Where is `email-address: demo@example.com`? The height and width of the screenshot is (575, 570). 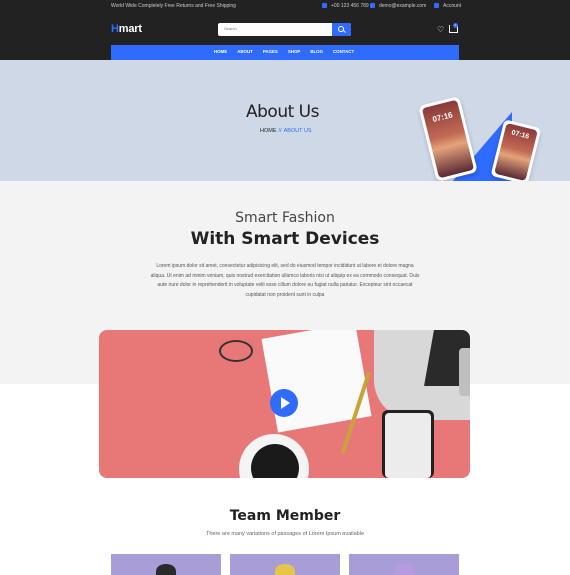
email-address: demo@example.com is located at coordinates (403, 6).